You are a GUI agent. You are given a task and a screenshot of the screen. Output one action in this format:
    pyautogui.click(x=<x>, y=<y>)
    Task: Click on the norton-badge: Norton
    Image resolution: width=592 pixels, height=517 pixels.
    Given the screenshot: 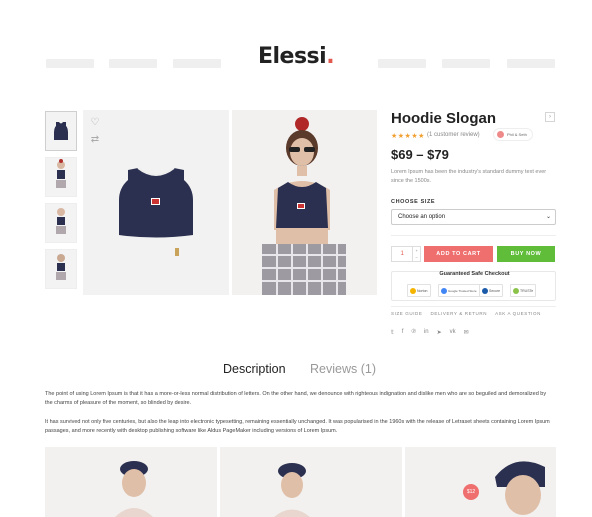 What is the action you would take?
    pyautogui.click(x=419, y=290)
    